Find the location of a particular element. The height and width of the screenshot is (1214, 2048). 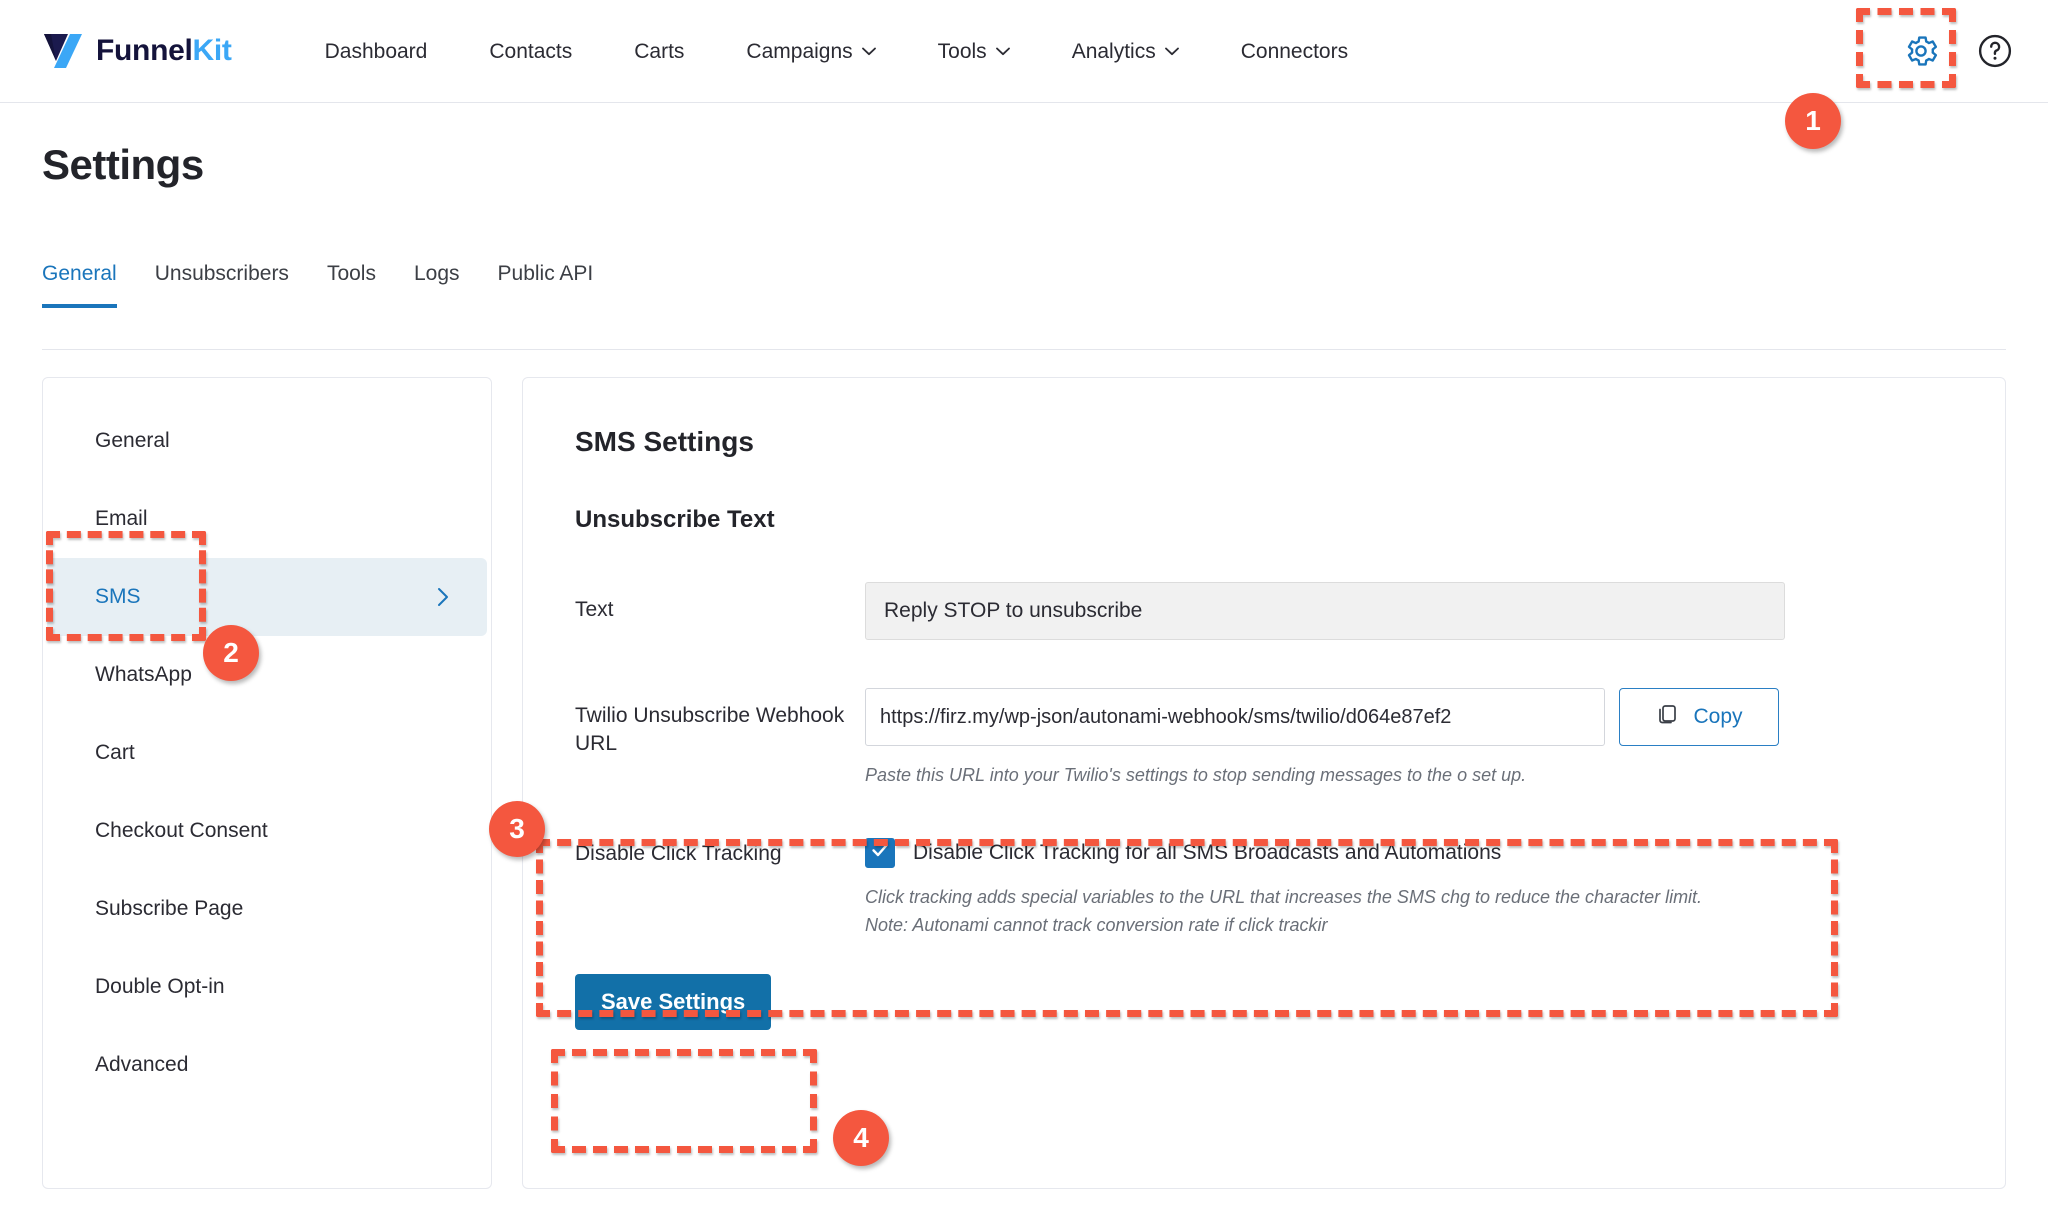

save-settings-row: Save Settings is located at coordinates (1264, 1001).